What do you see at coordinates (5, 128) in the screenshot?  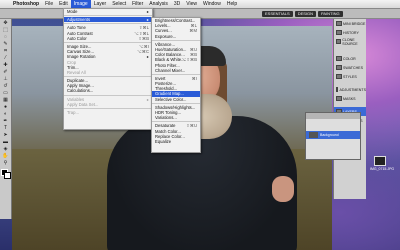 I see `type-tool-icon: T` at bounding box center [5, 128].